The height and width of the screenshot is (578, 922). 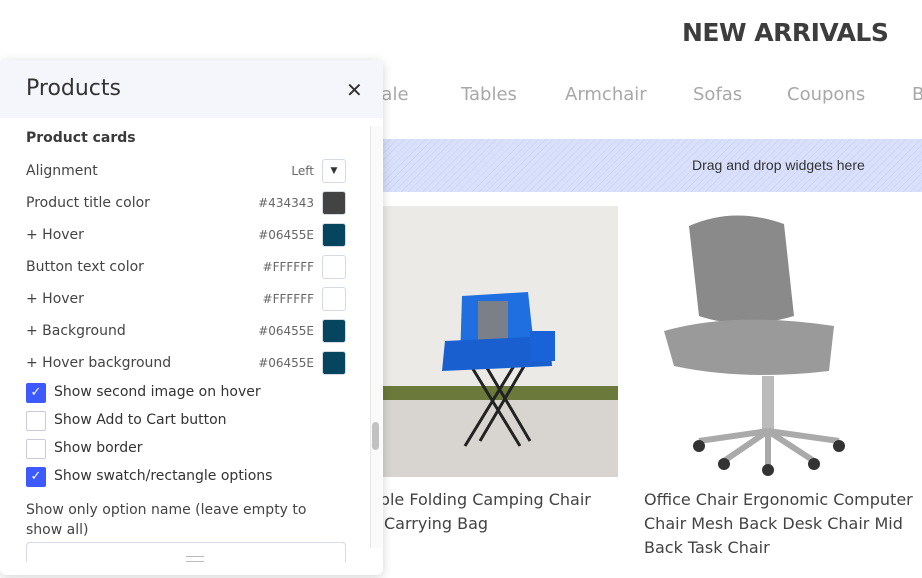 I want to click on color-label: + Background, so click(x=76, y=331).